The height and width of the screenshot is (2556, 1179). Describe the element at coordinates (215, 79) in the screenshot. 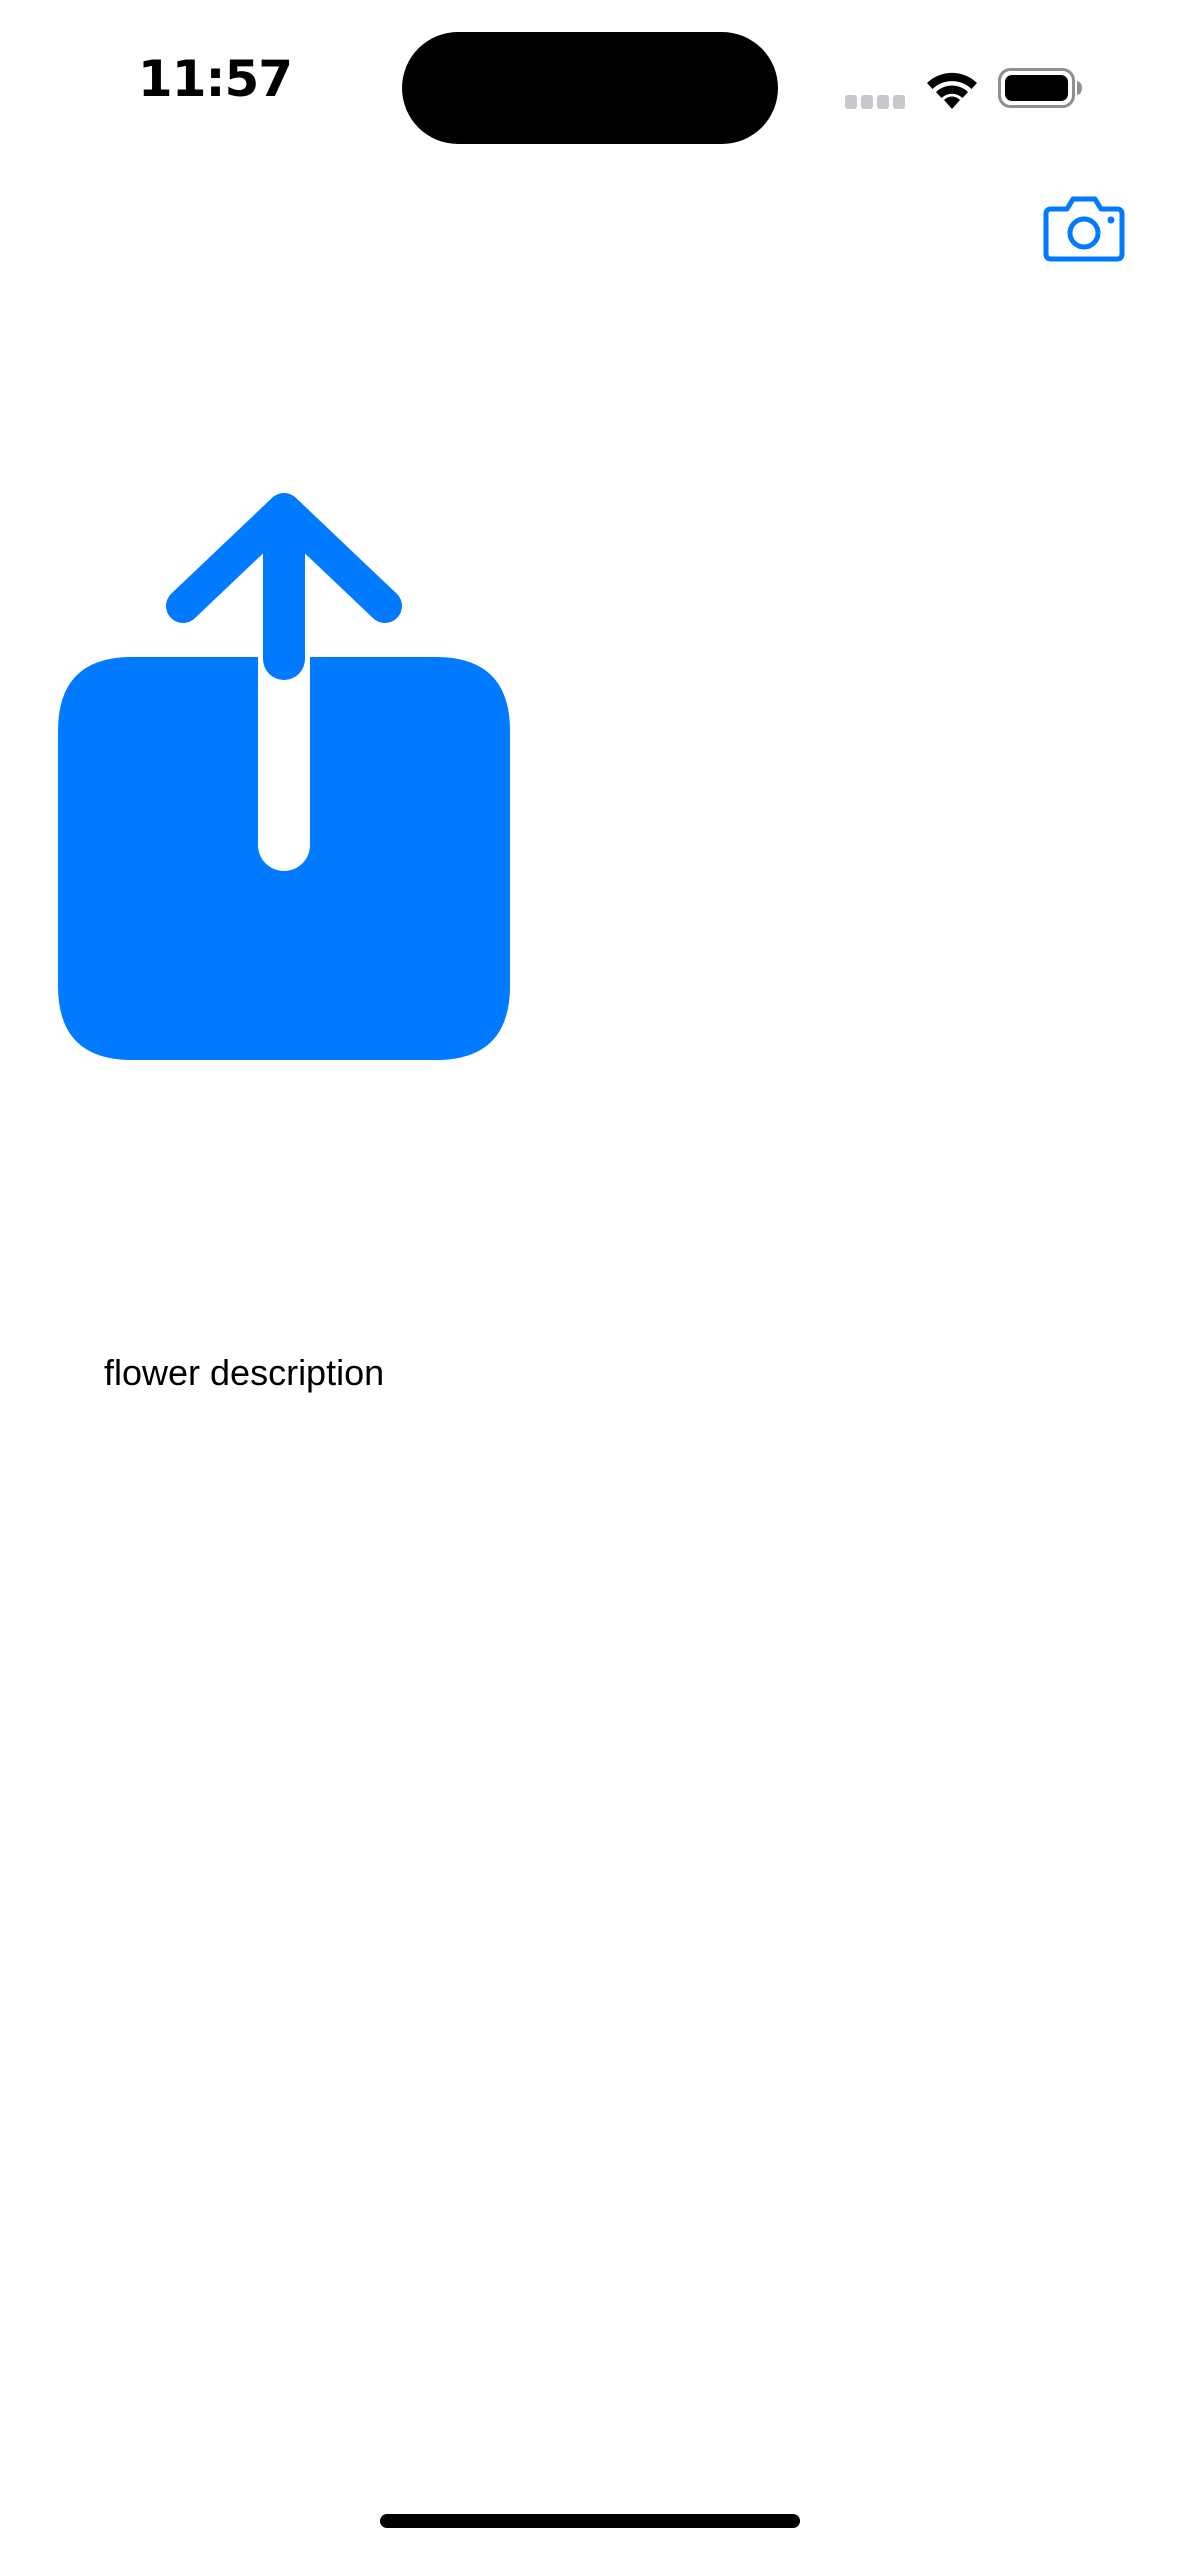

I see `status-time: 11:57` at that location.